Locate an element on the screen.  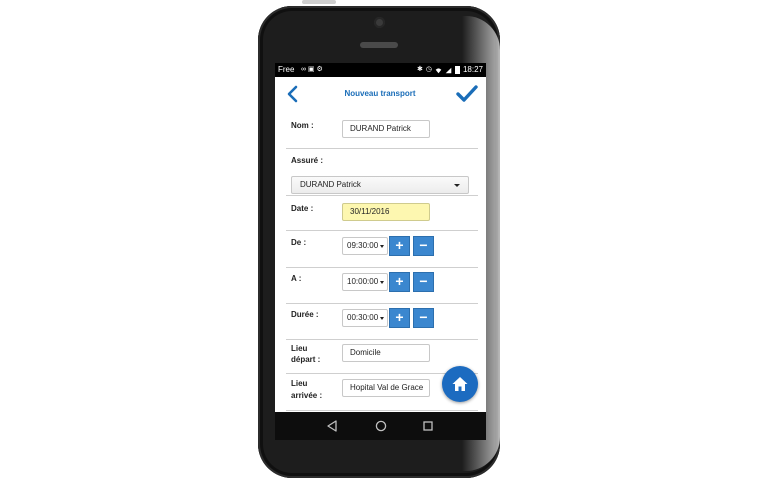
a-time-select: 10:00:00 is located at coordinates (365, 282).